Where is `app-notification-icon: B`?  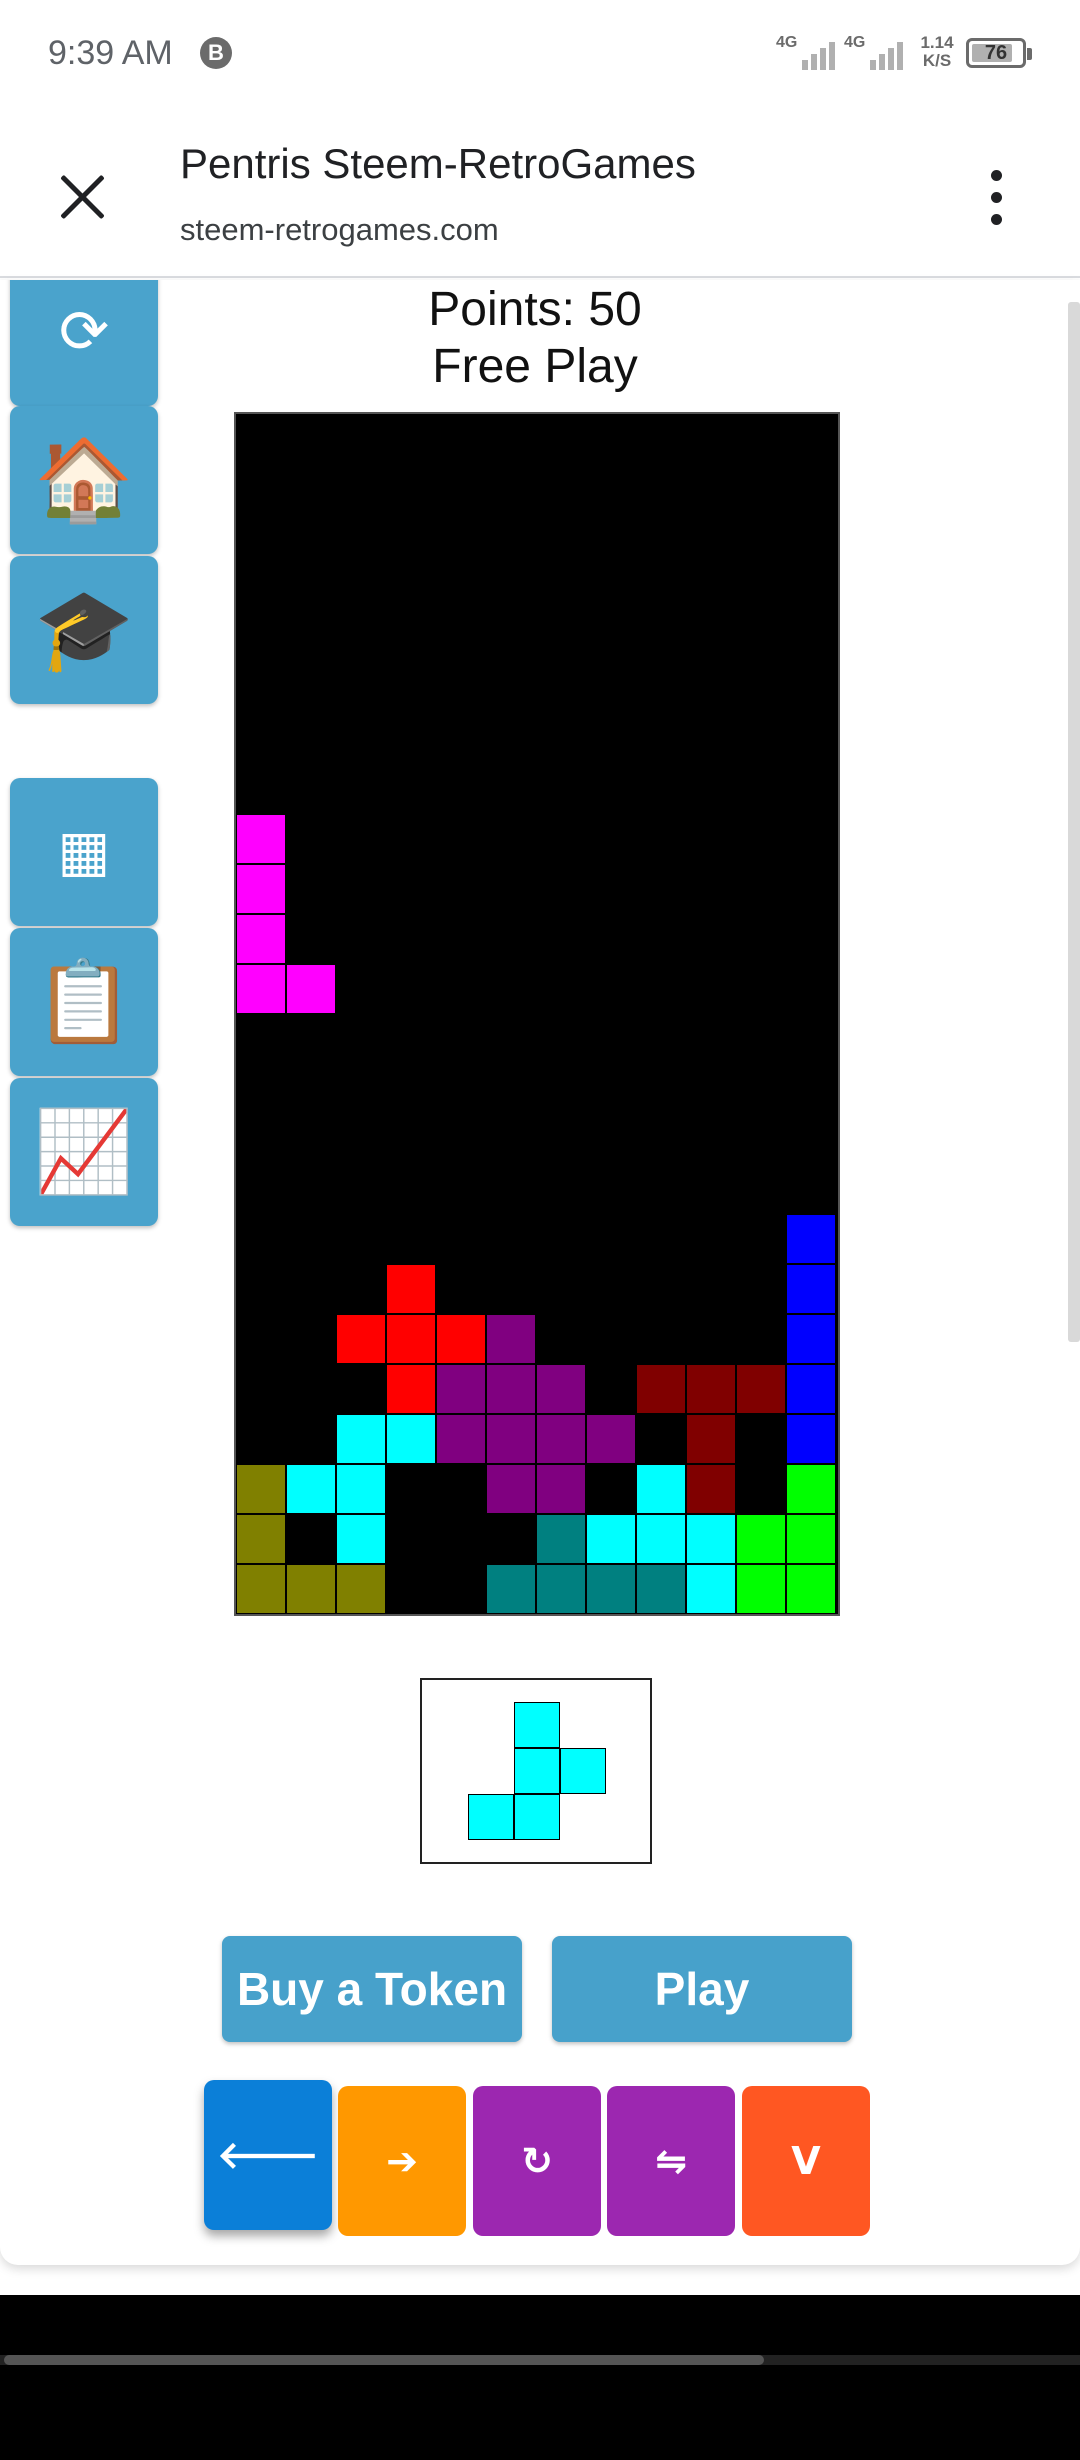 app-notification-icon: B is located at coordinates (216, 53).